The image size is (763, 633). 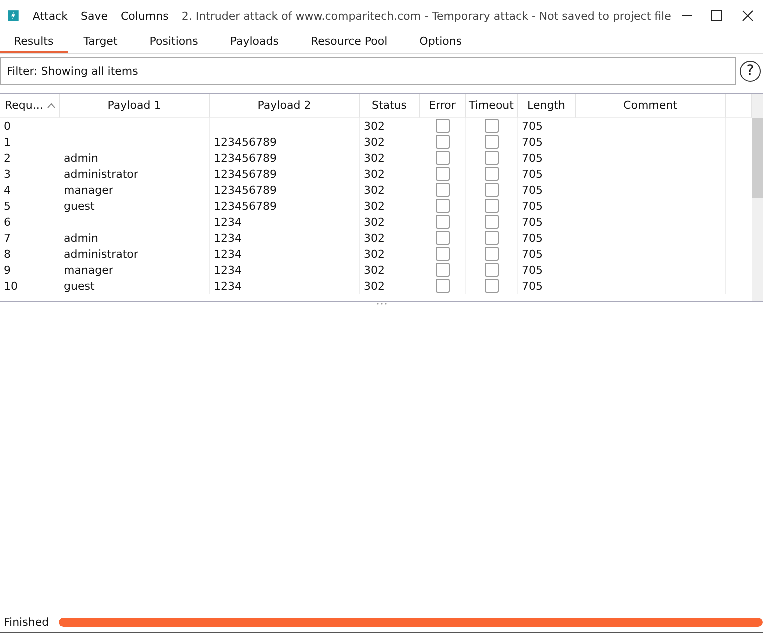 I want to click on column-header: Payload 2, so click(x=285, y=106).